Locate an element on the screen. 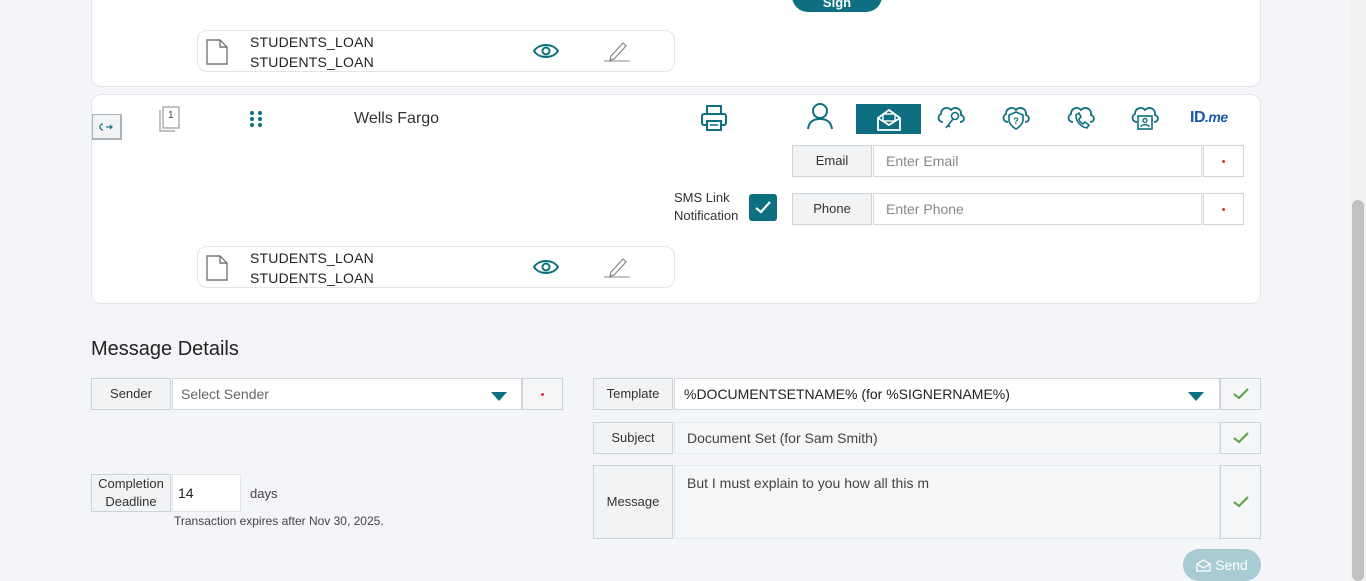  phone-cloud-icon is located at coordinates (1081, 117).